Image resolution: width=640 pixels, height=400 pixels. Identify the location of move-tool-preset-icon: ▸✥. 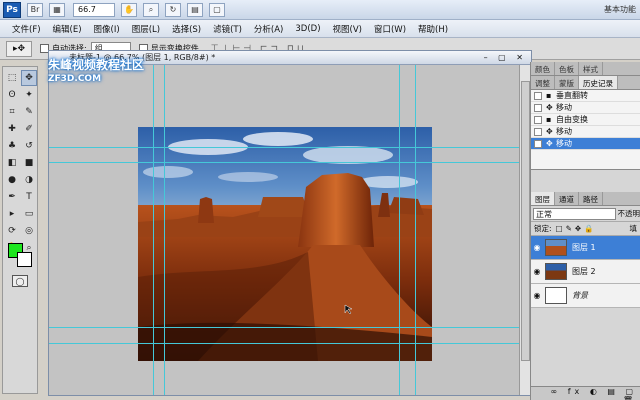
(19, 48).